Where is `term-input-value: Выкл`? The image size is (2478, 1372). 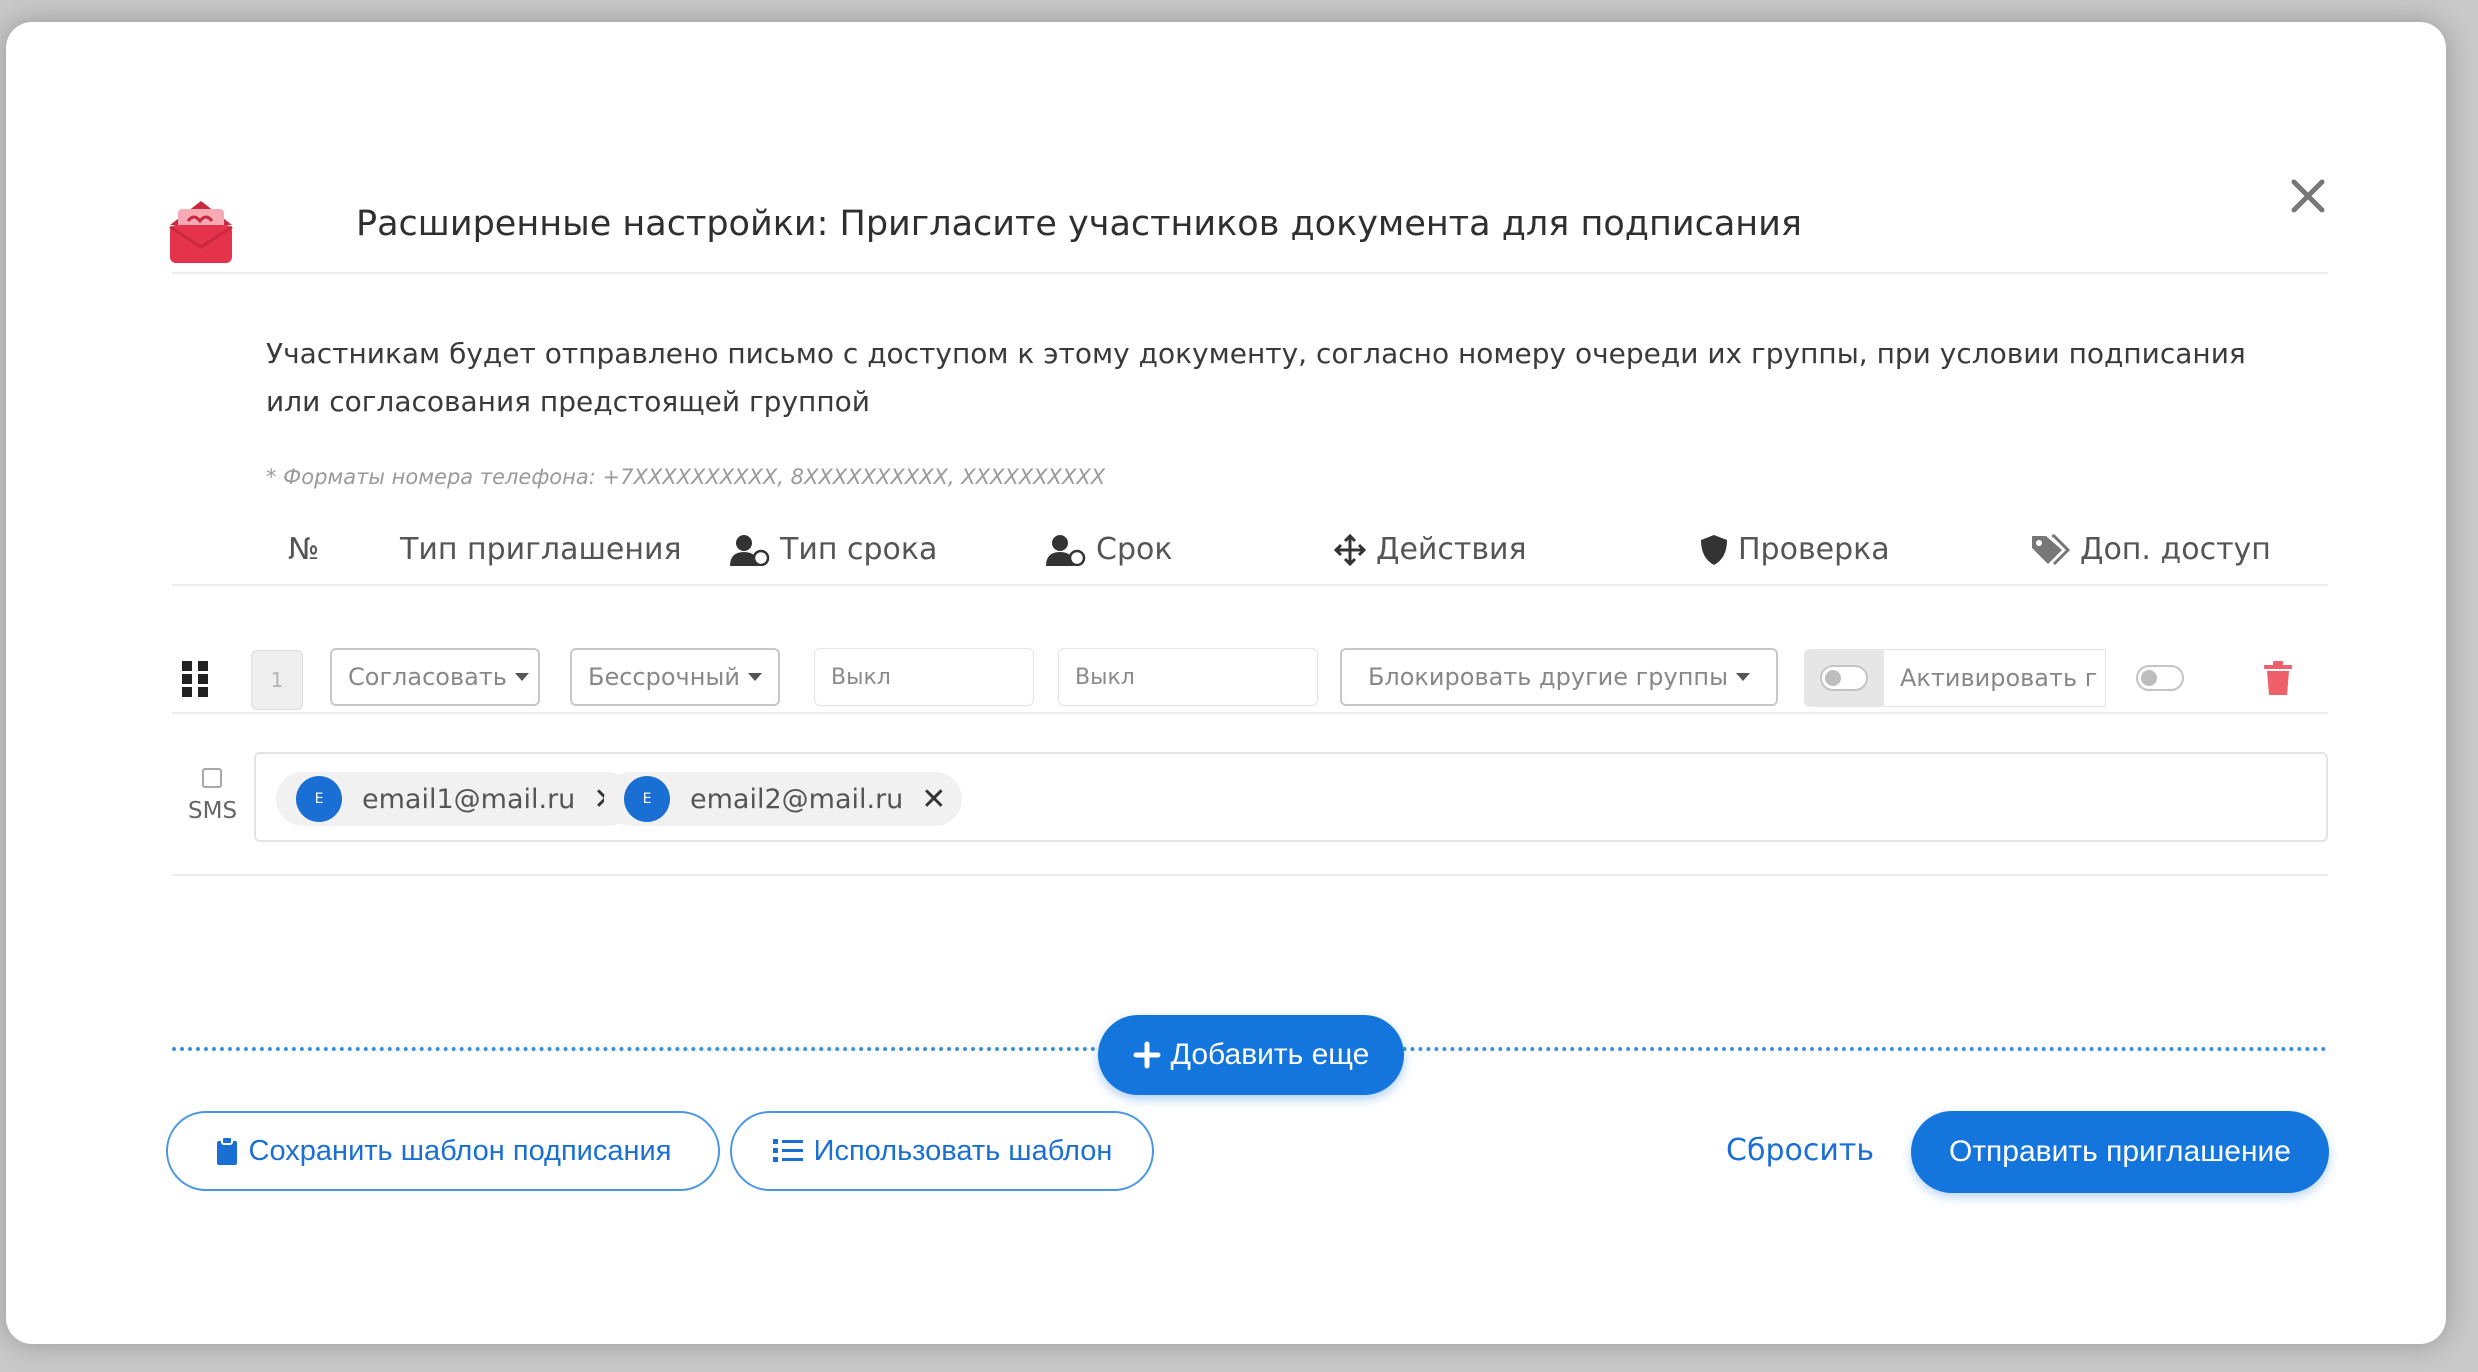 term-input-value: Выкл is located at coordinates (1105, 677).